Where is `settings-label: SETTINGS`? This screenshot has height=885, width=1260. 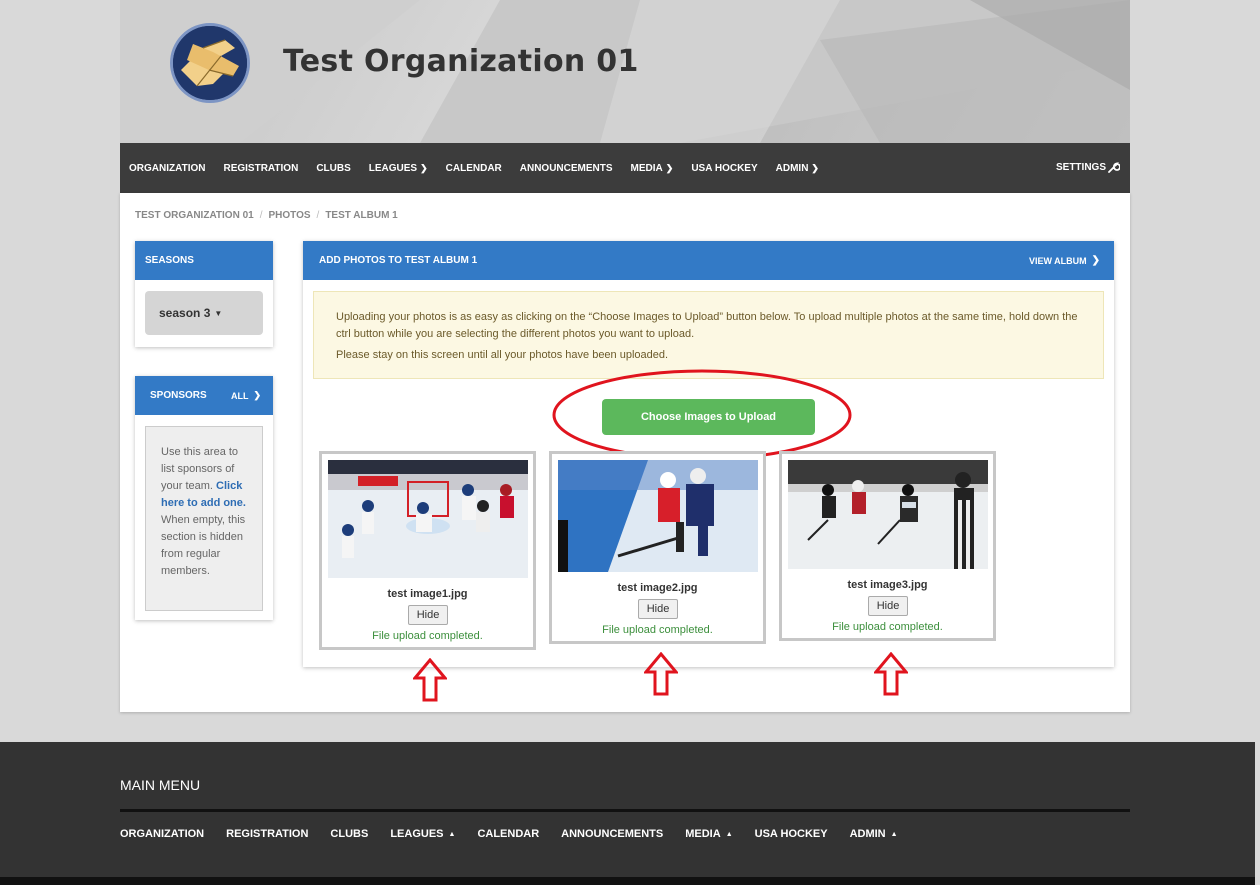 settings-label: SETTINGS is located at coordinates (1080, 167).